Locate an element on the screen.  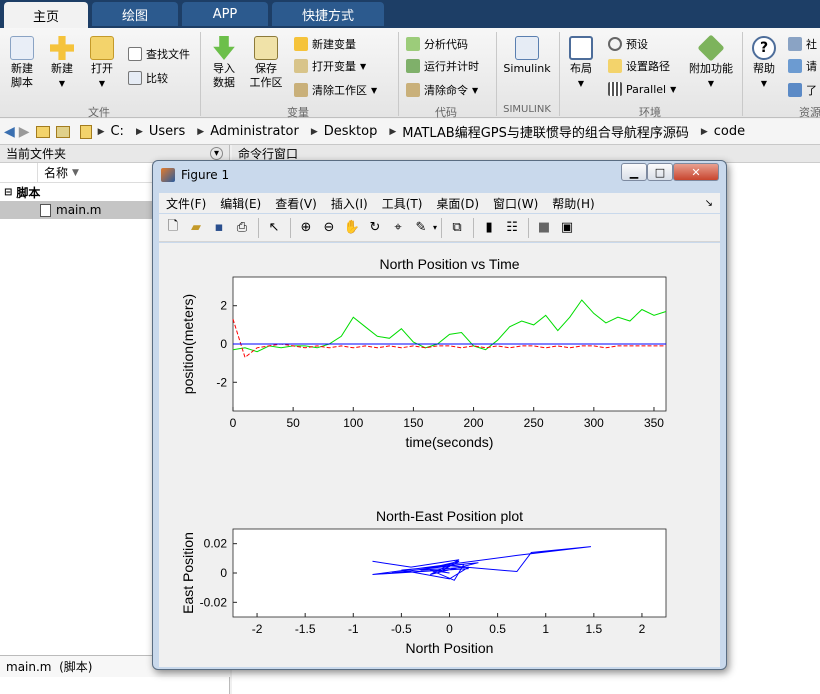
menu-window: 窗口(W) is located at coordinates (515, 203).